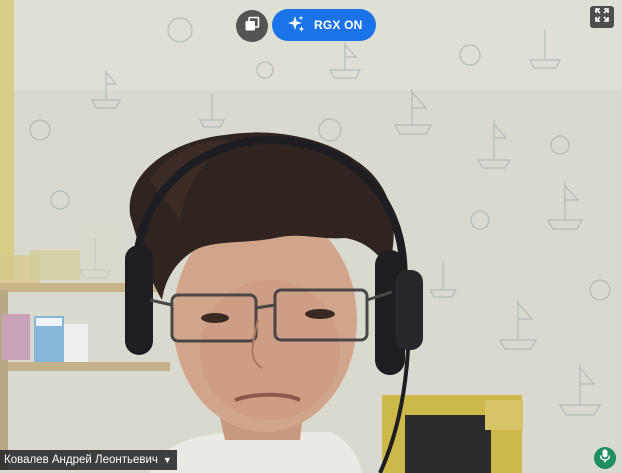 The height and width of the screenshot is (473, 622). I want to click on chevron-down-icon: ▼, so click(167, 460).